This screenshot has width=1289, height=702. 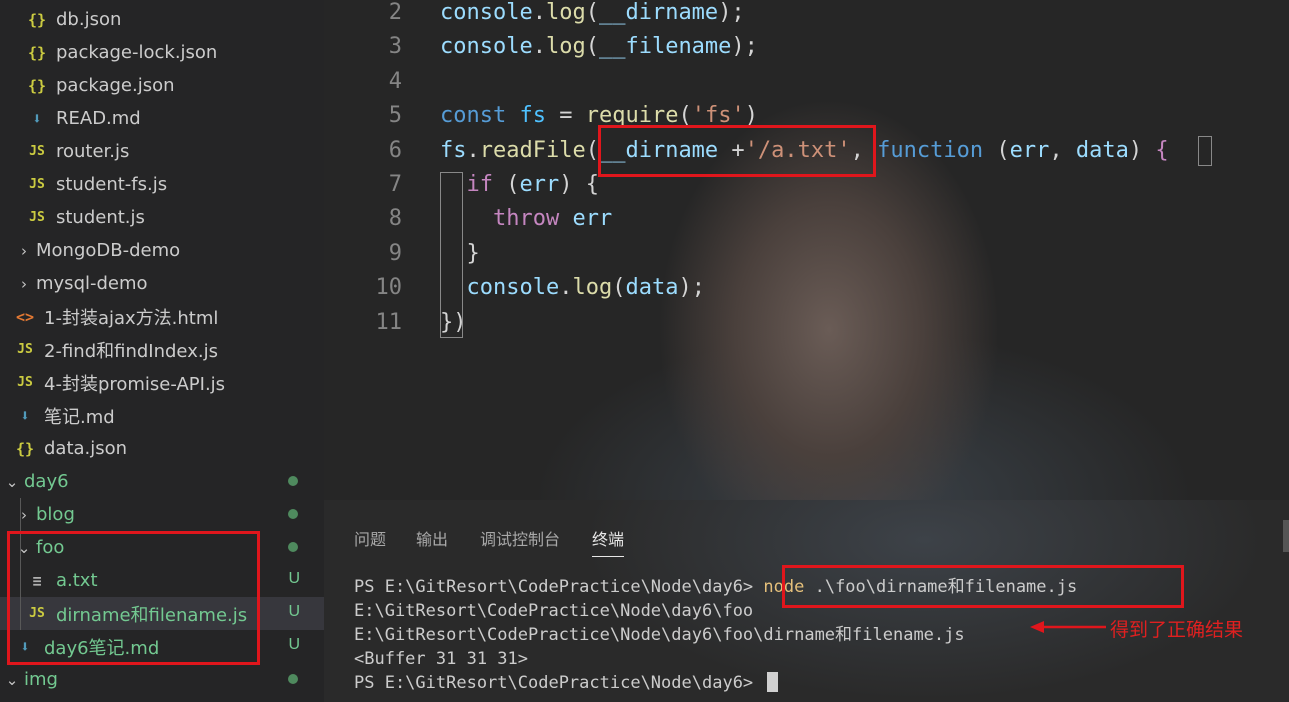 What do you see at coordinates (24, 283) in the screenshot?
I see `chevron-right-icon: ›` at bounding box center [24, 283].